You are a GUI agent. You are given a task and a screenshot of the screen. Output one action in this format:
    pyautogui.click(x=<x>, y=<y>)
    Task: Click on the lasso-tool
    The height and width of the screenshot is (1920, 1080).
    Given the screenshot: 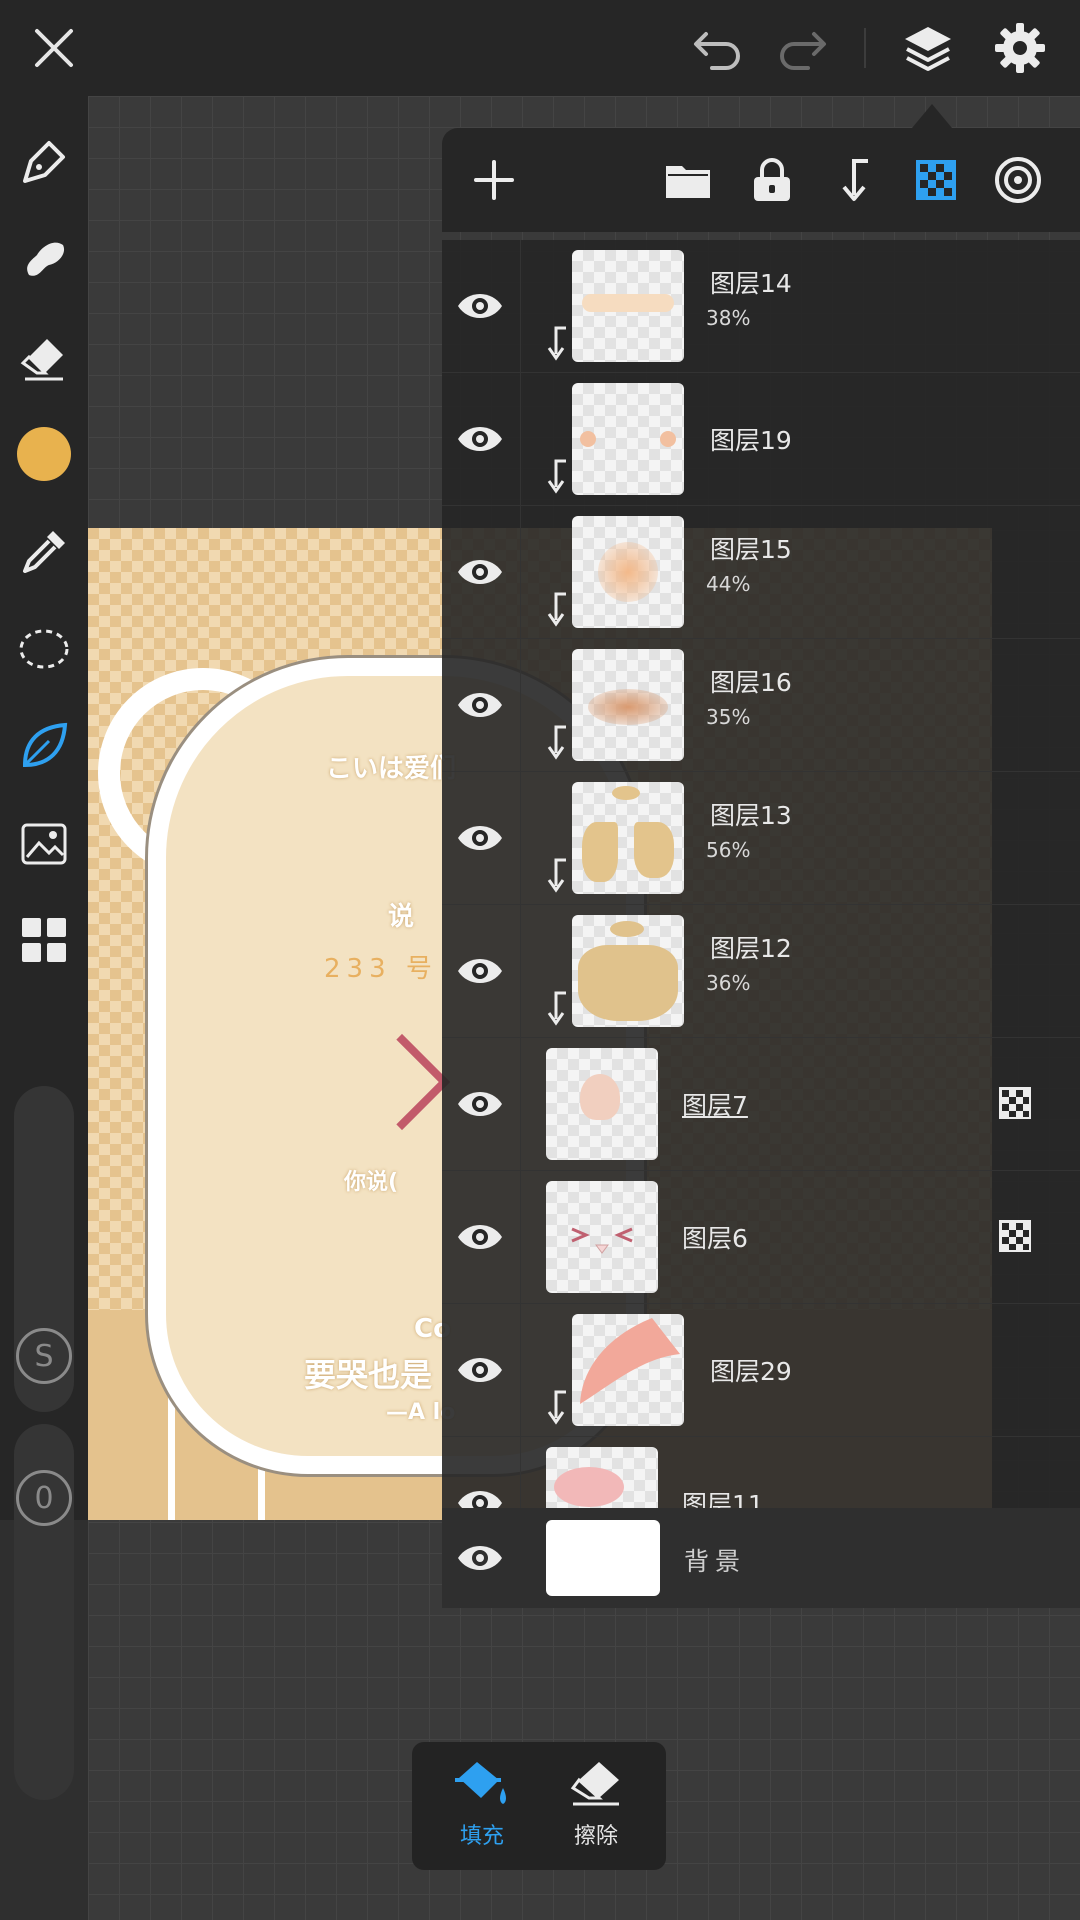 What is the action you would take?
    pyautogui.click(x=44, y=650)
    